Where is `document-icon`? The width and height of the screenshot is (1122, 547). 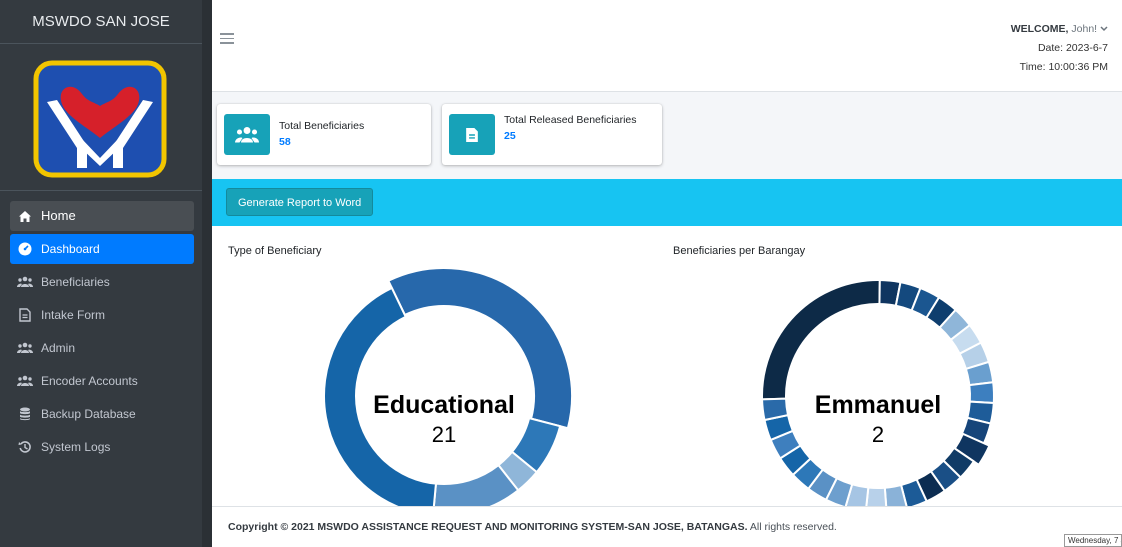 document-icon is located at coordinates (472, 134).